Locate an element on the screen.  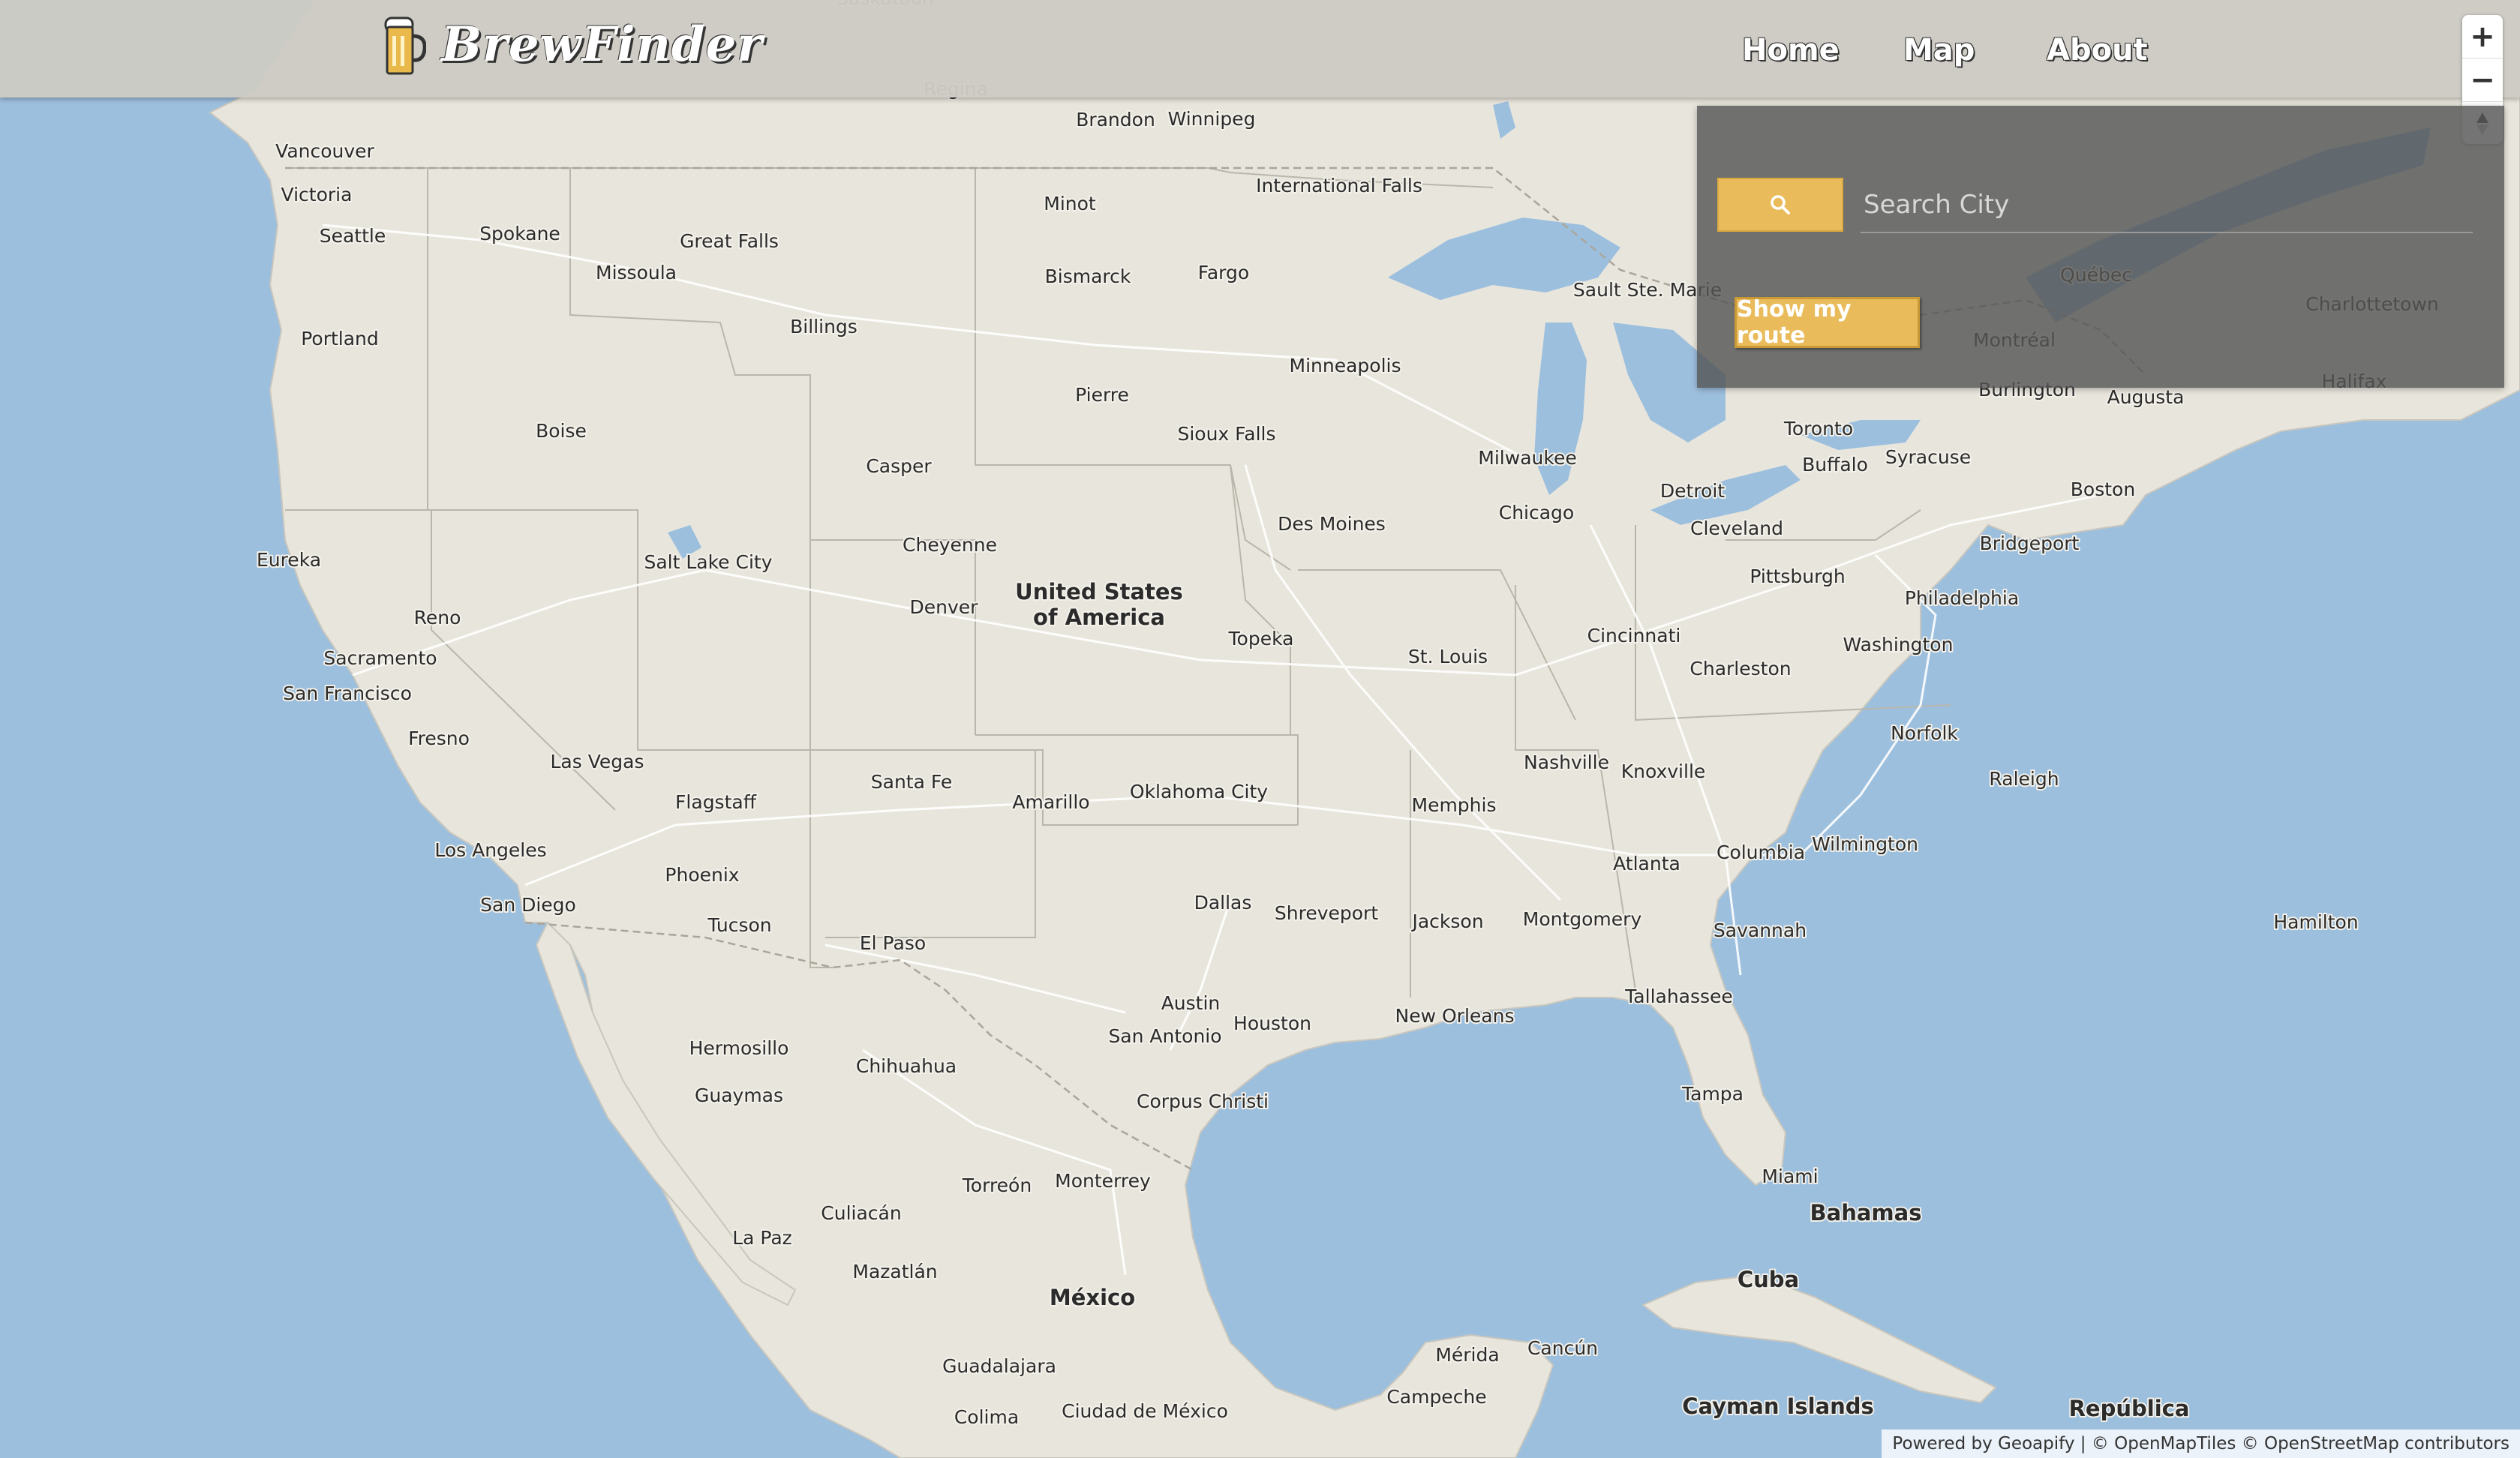
map-label-spokane: Spokane is located at coordinates (519, 233).